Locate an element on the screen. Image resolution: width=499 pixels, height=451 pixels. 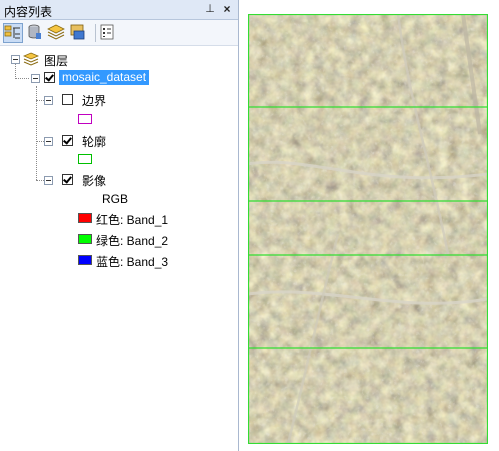
footprint-layer-label: 轮廓 is located at coordinates (94, 141).